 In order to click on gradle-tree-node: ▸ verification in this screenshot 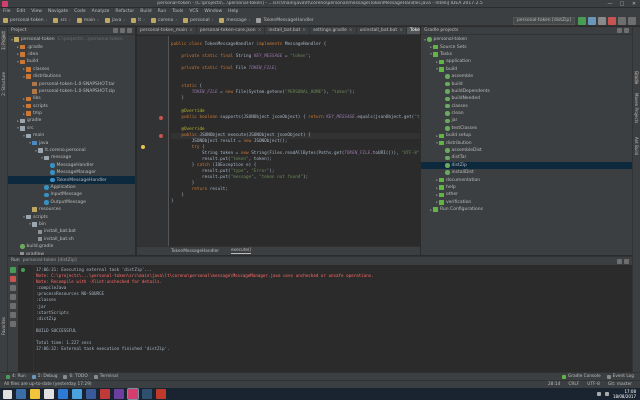, I will do `click(526, 202)`.